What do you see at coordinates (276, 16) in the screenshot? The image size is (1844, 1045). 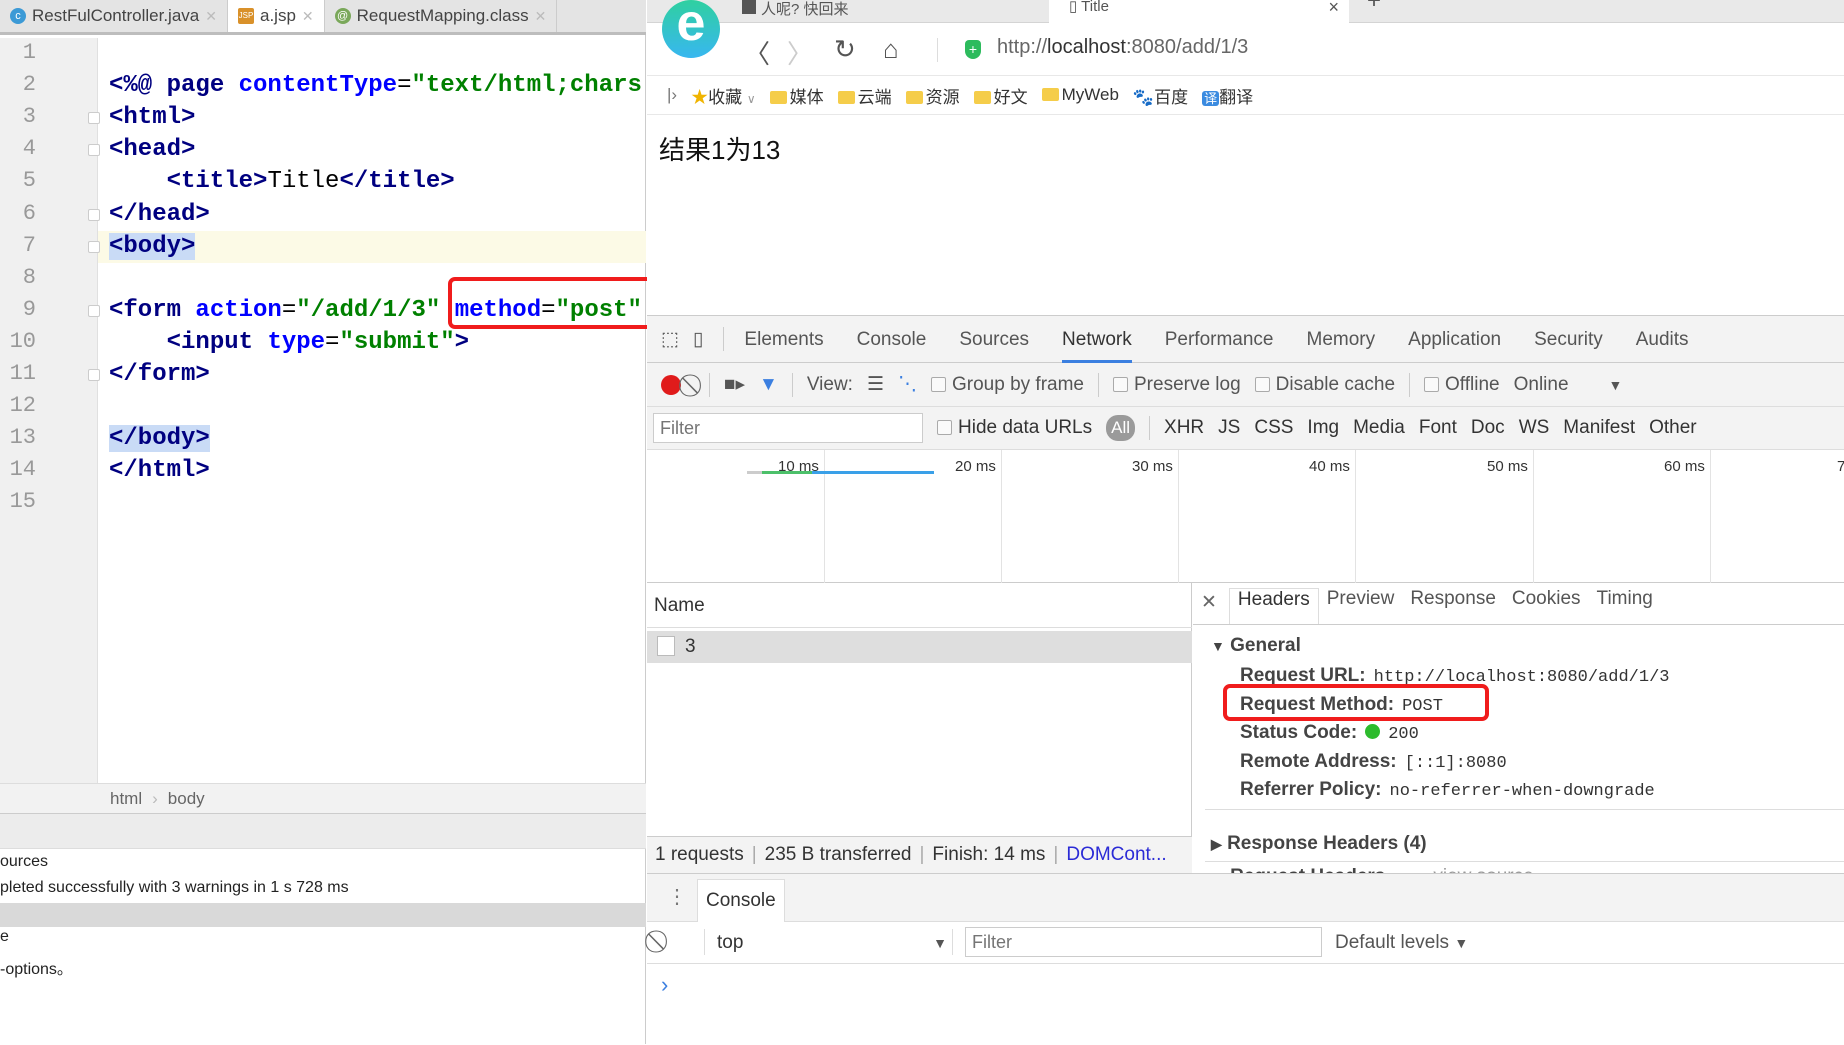 I see `tab-a-jsp: JSP a.jsp ✕` at bounding box center [276, 16].